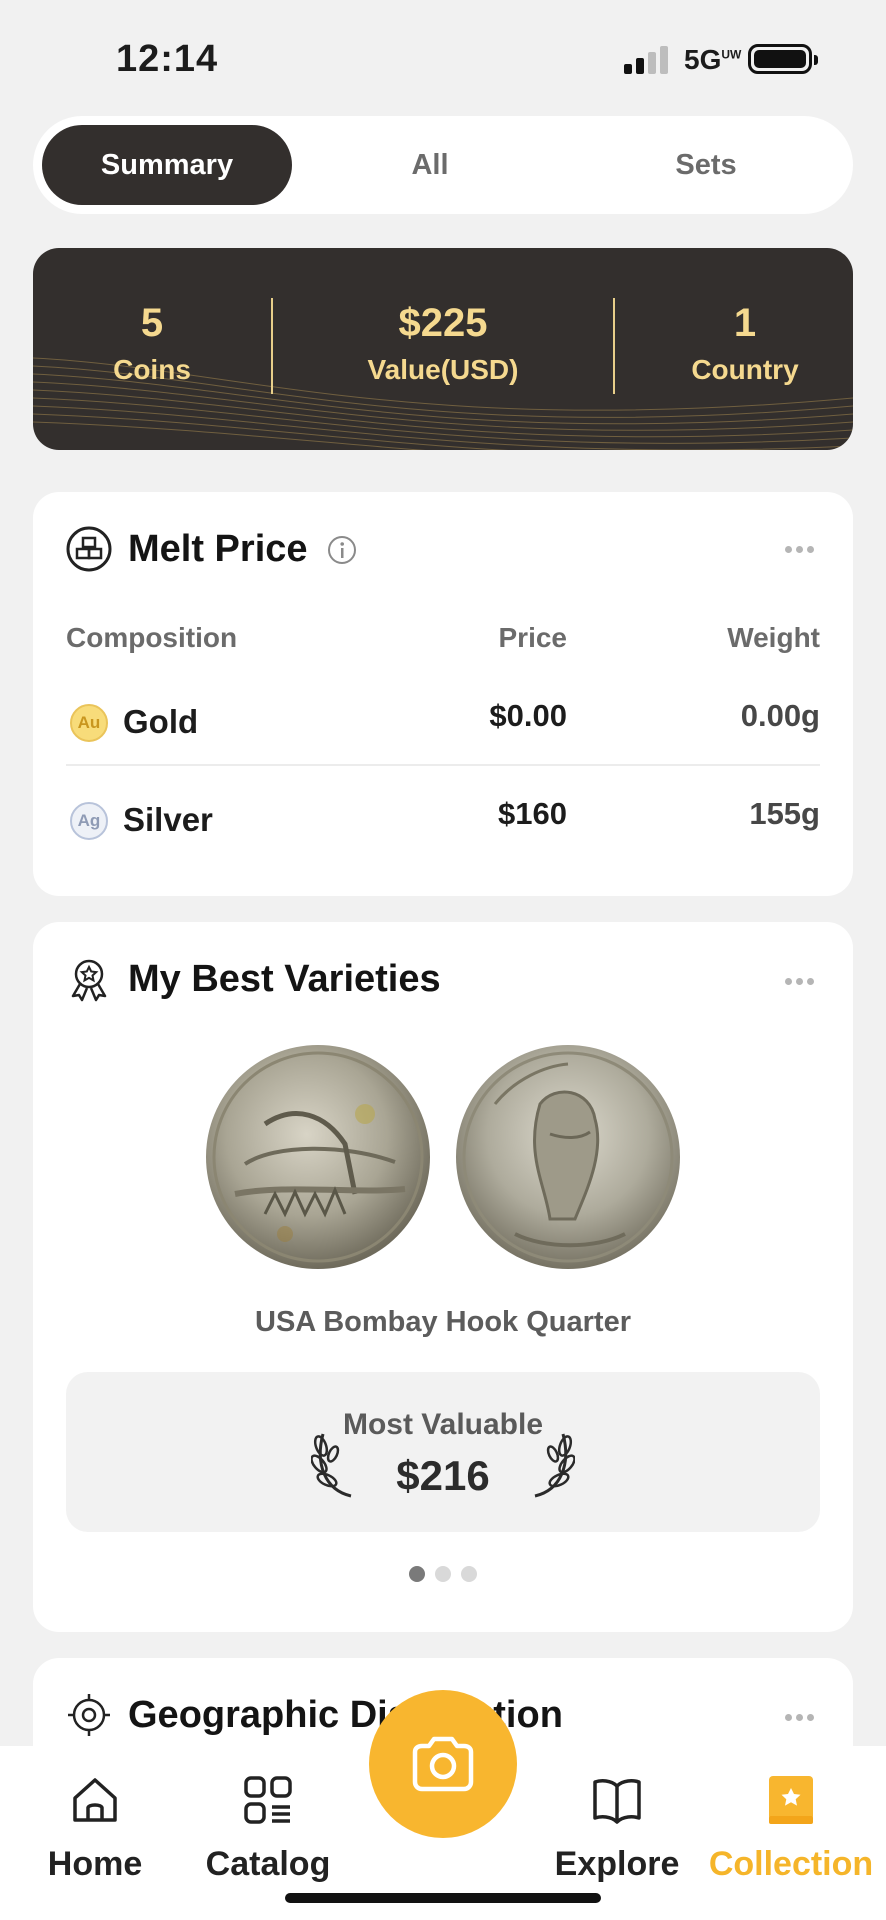  I want to click on melt-row-gold: Au Gold $0.00 0.00g, so click(443, 728).